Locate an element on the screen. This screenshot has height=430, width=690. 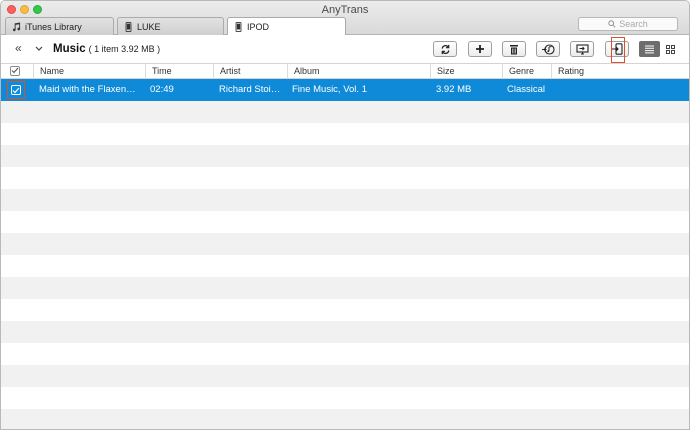
row-checkbox is located at coordinates (16, 90).